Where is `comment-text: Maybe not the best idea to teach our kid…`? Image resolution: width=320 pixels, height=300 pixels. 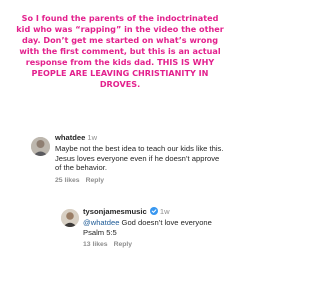
comment-text: Maybe not the best idea to teach our kid… is located at coordinates (139, 158).